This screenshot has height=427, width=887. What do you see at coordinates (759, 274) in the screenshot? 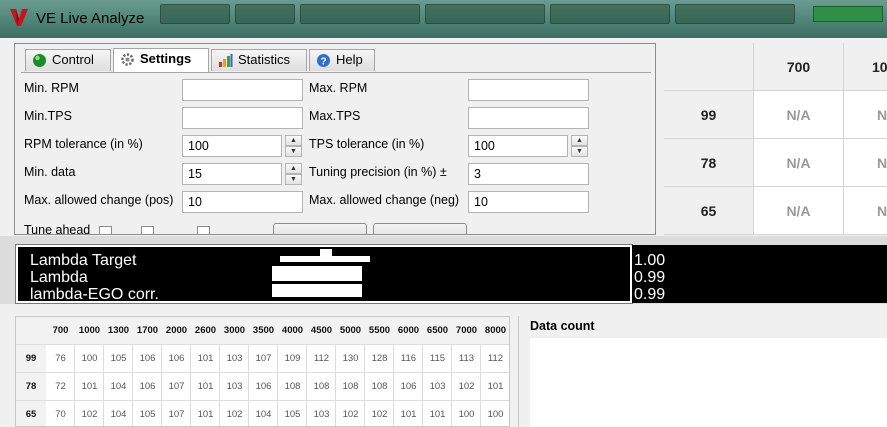
I see `gauge-values: 1.00 0.99 0.99` at bounding box center [759, 274].